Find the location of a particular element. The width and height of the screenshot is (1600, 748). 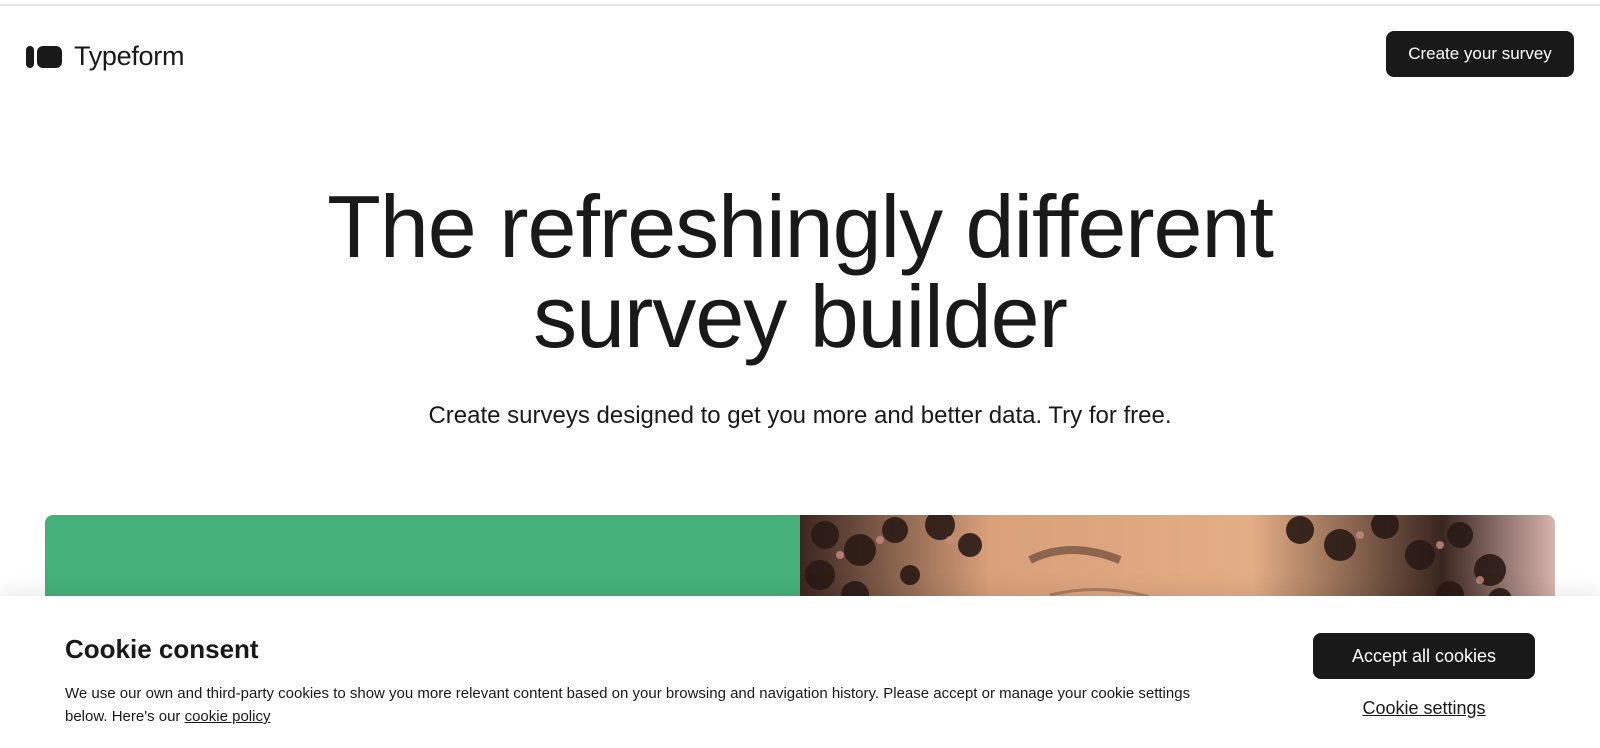

site-header: Typeform Create your survey is located at coordinates (800, 53).